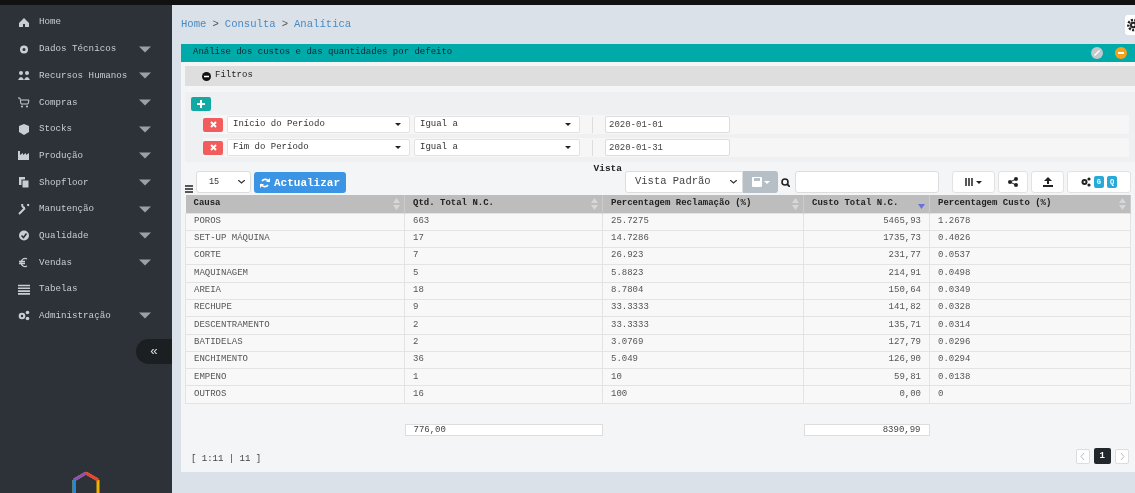 This screenshot has width=1135, height=493. I want to click on share-button, so click(1013, 182).